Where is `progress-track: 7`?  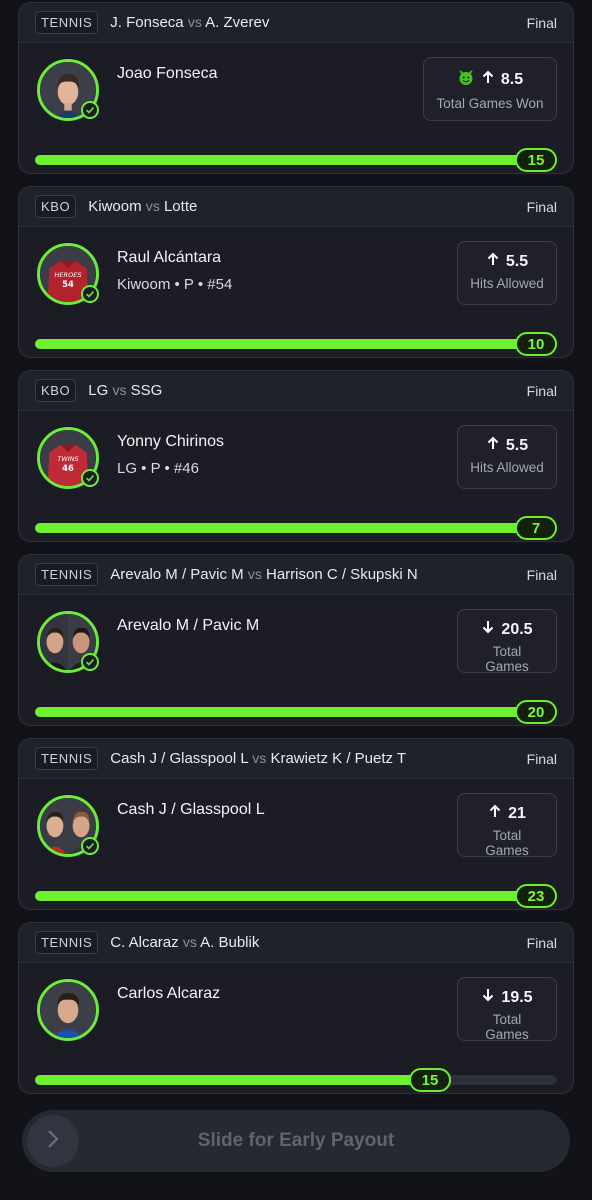
progress-track: 7 is located at coordinates (296, 528).